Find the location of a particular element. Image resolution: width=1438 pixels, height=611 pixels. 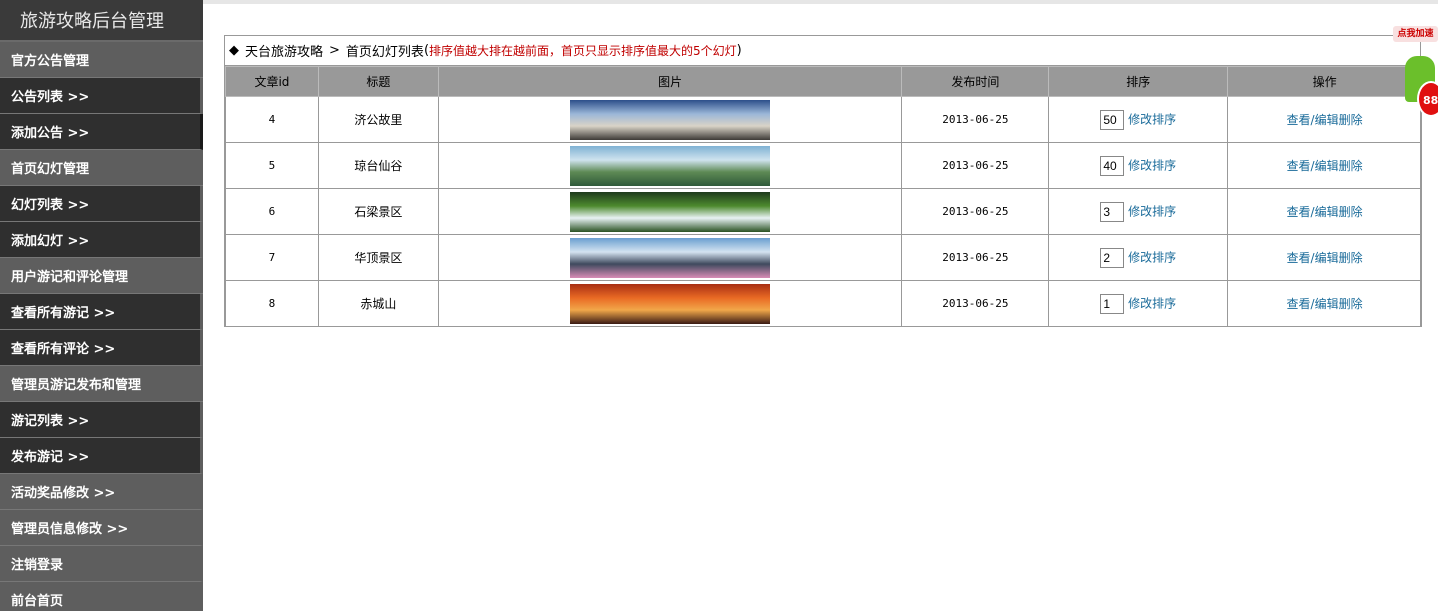

sidebar-group-announcements: 官方公告管理 is located at coordinates (101, 60).